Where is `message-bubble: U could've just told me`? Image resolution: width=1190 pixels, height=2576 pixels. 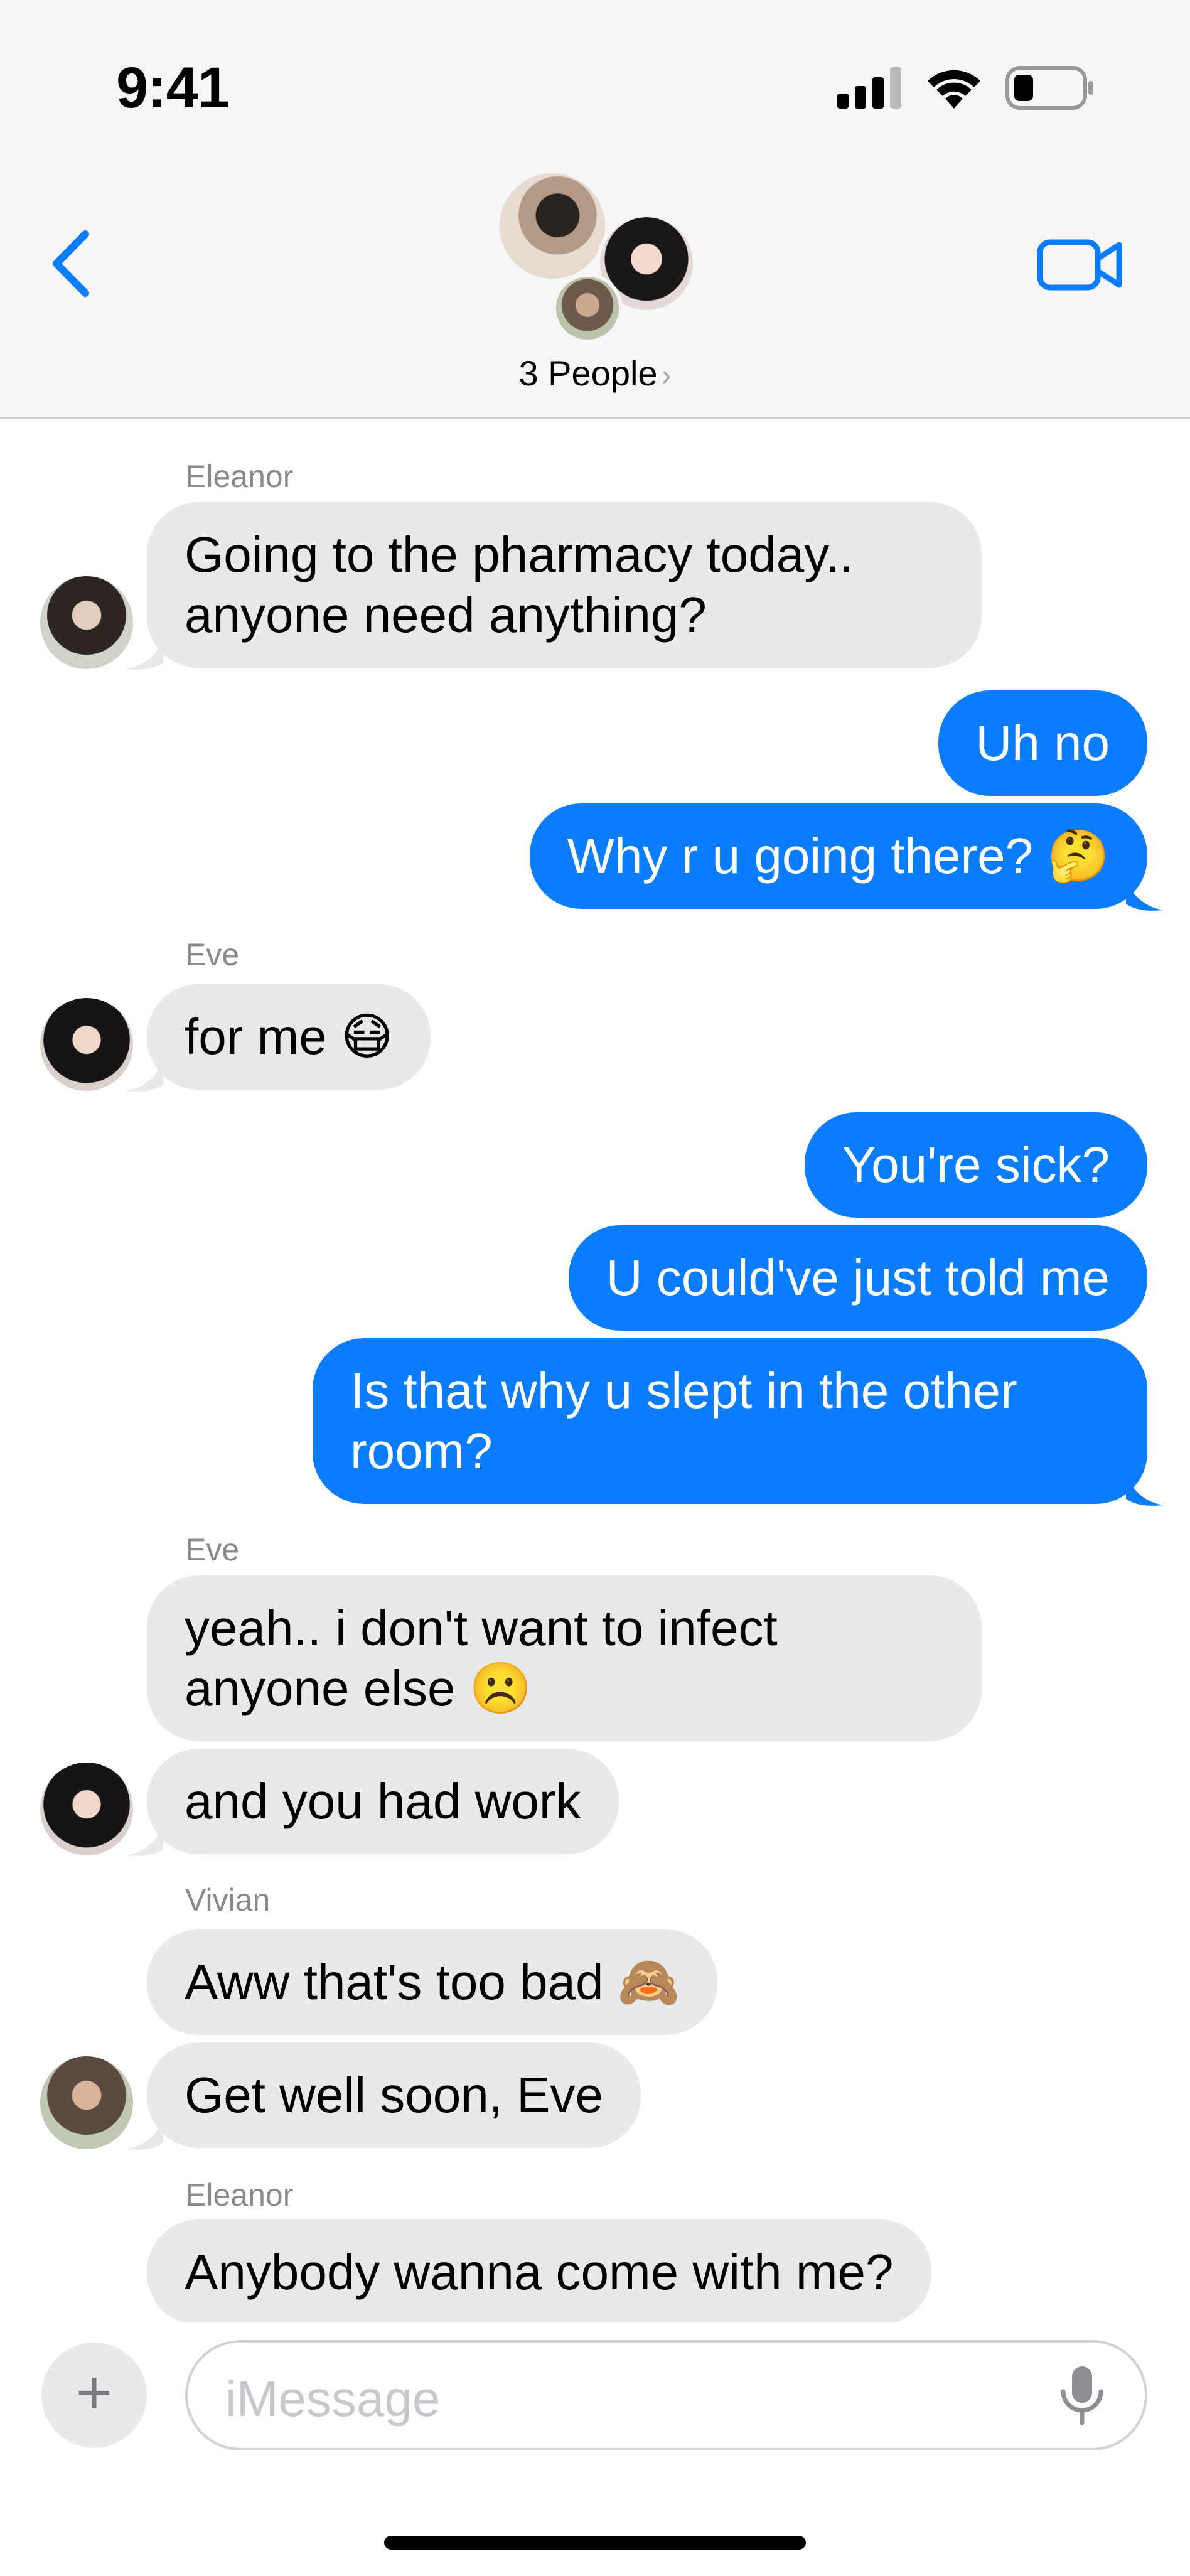
message-bubble: U could've just told me is located at coordinates (858, 1278).